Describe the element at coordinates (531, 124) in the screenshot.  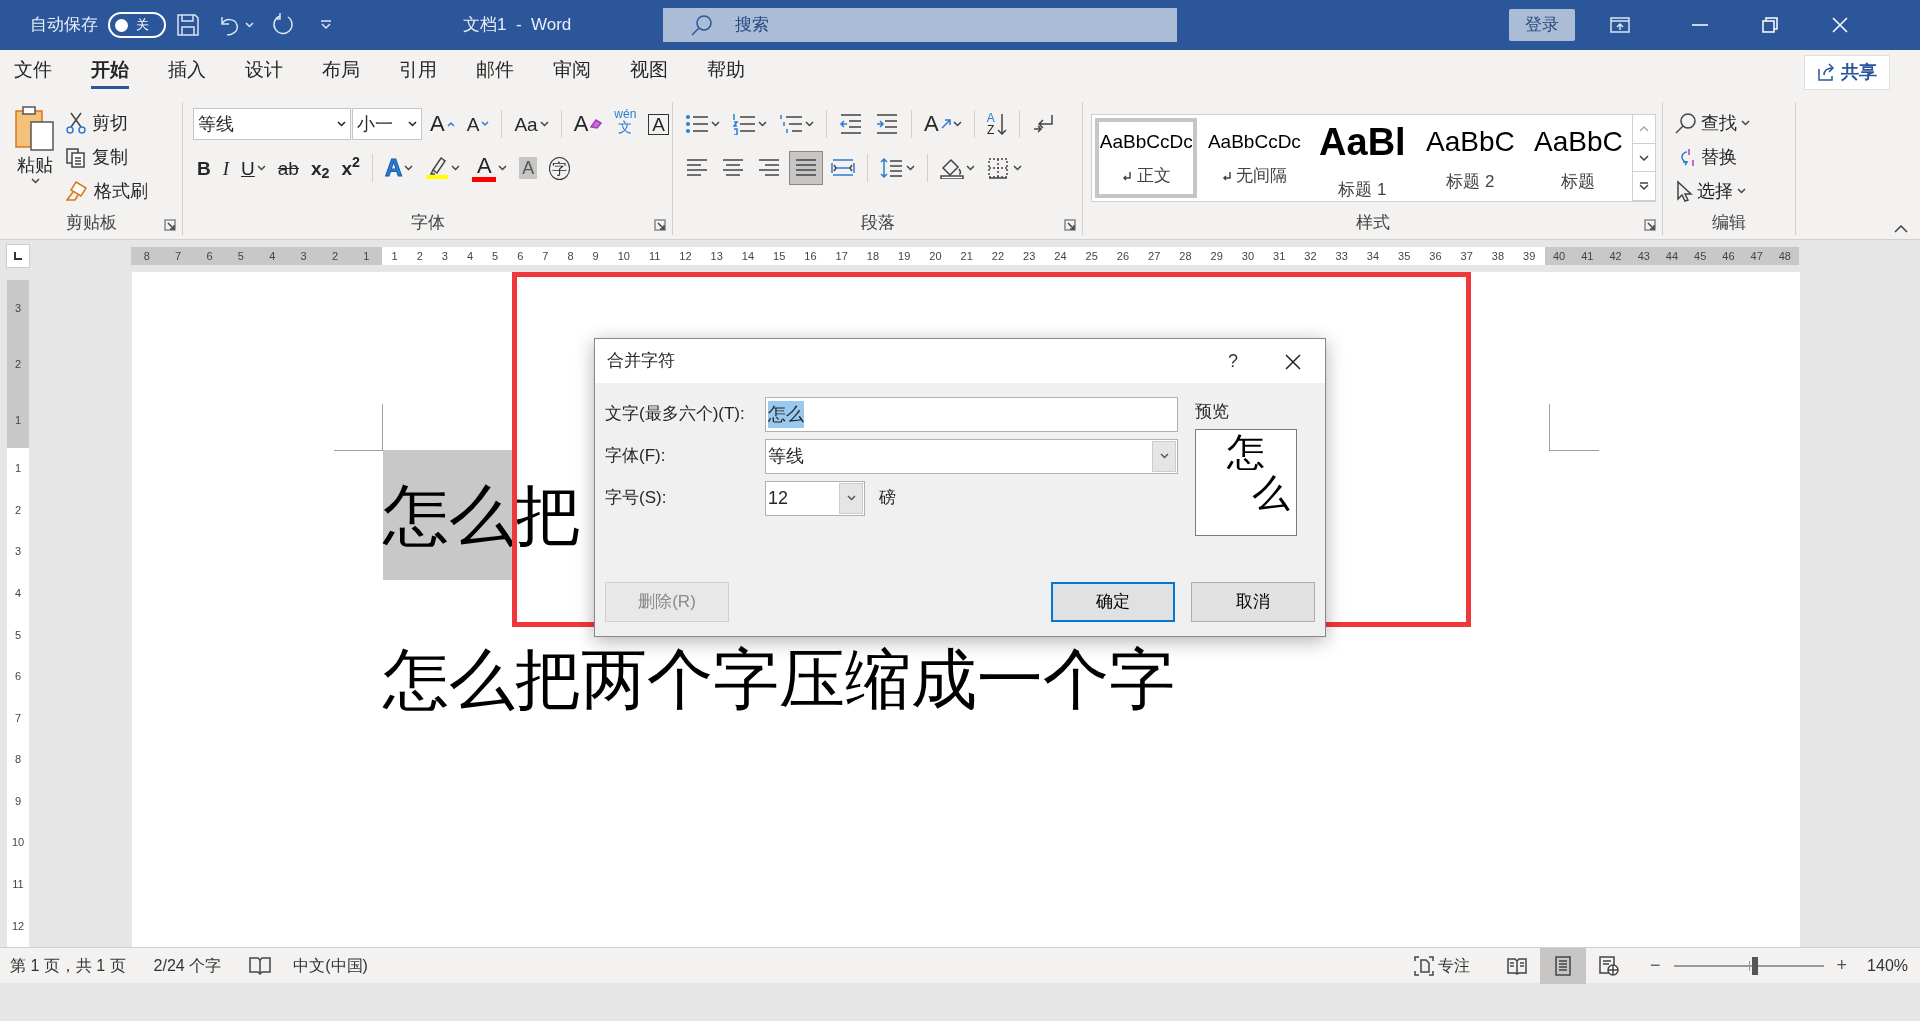
I see `change-case-button: Aa` at that location.